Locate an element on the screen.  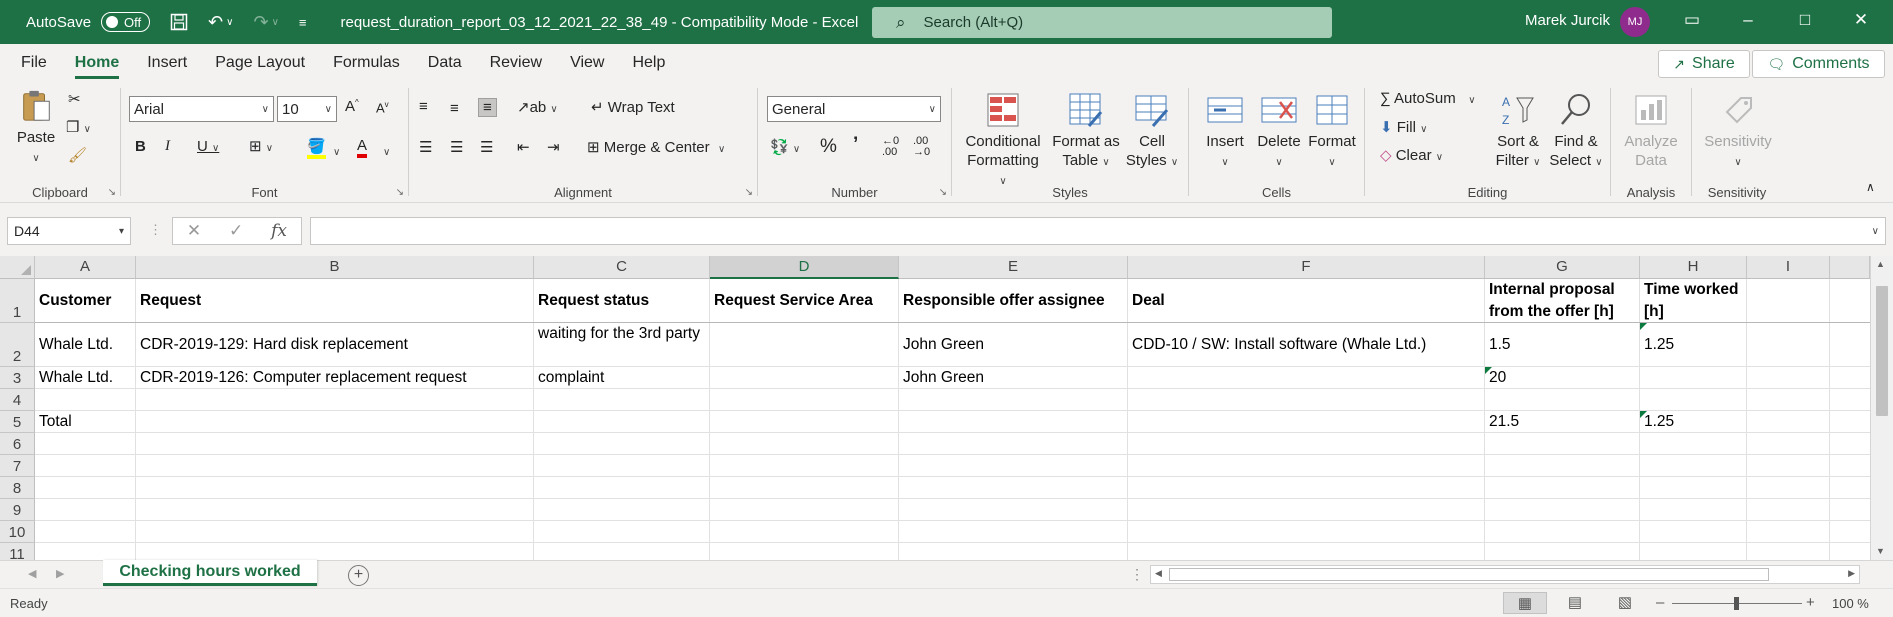
cell-f1: Deal is located at coordinates (1306, 301).